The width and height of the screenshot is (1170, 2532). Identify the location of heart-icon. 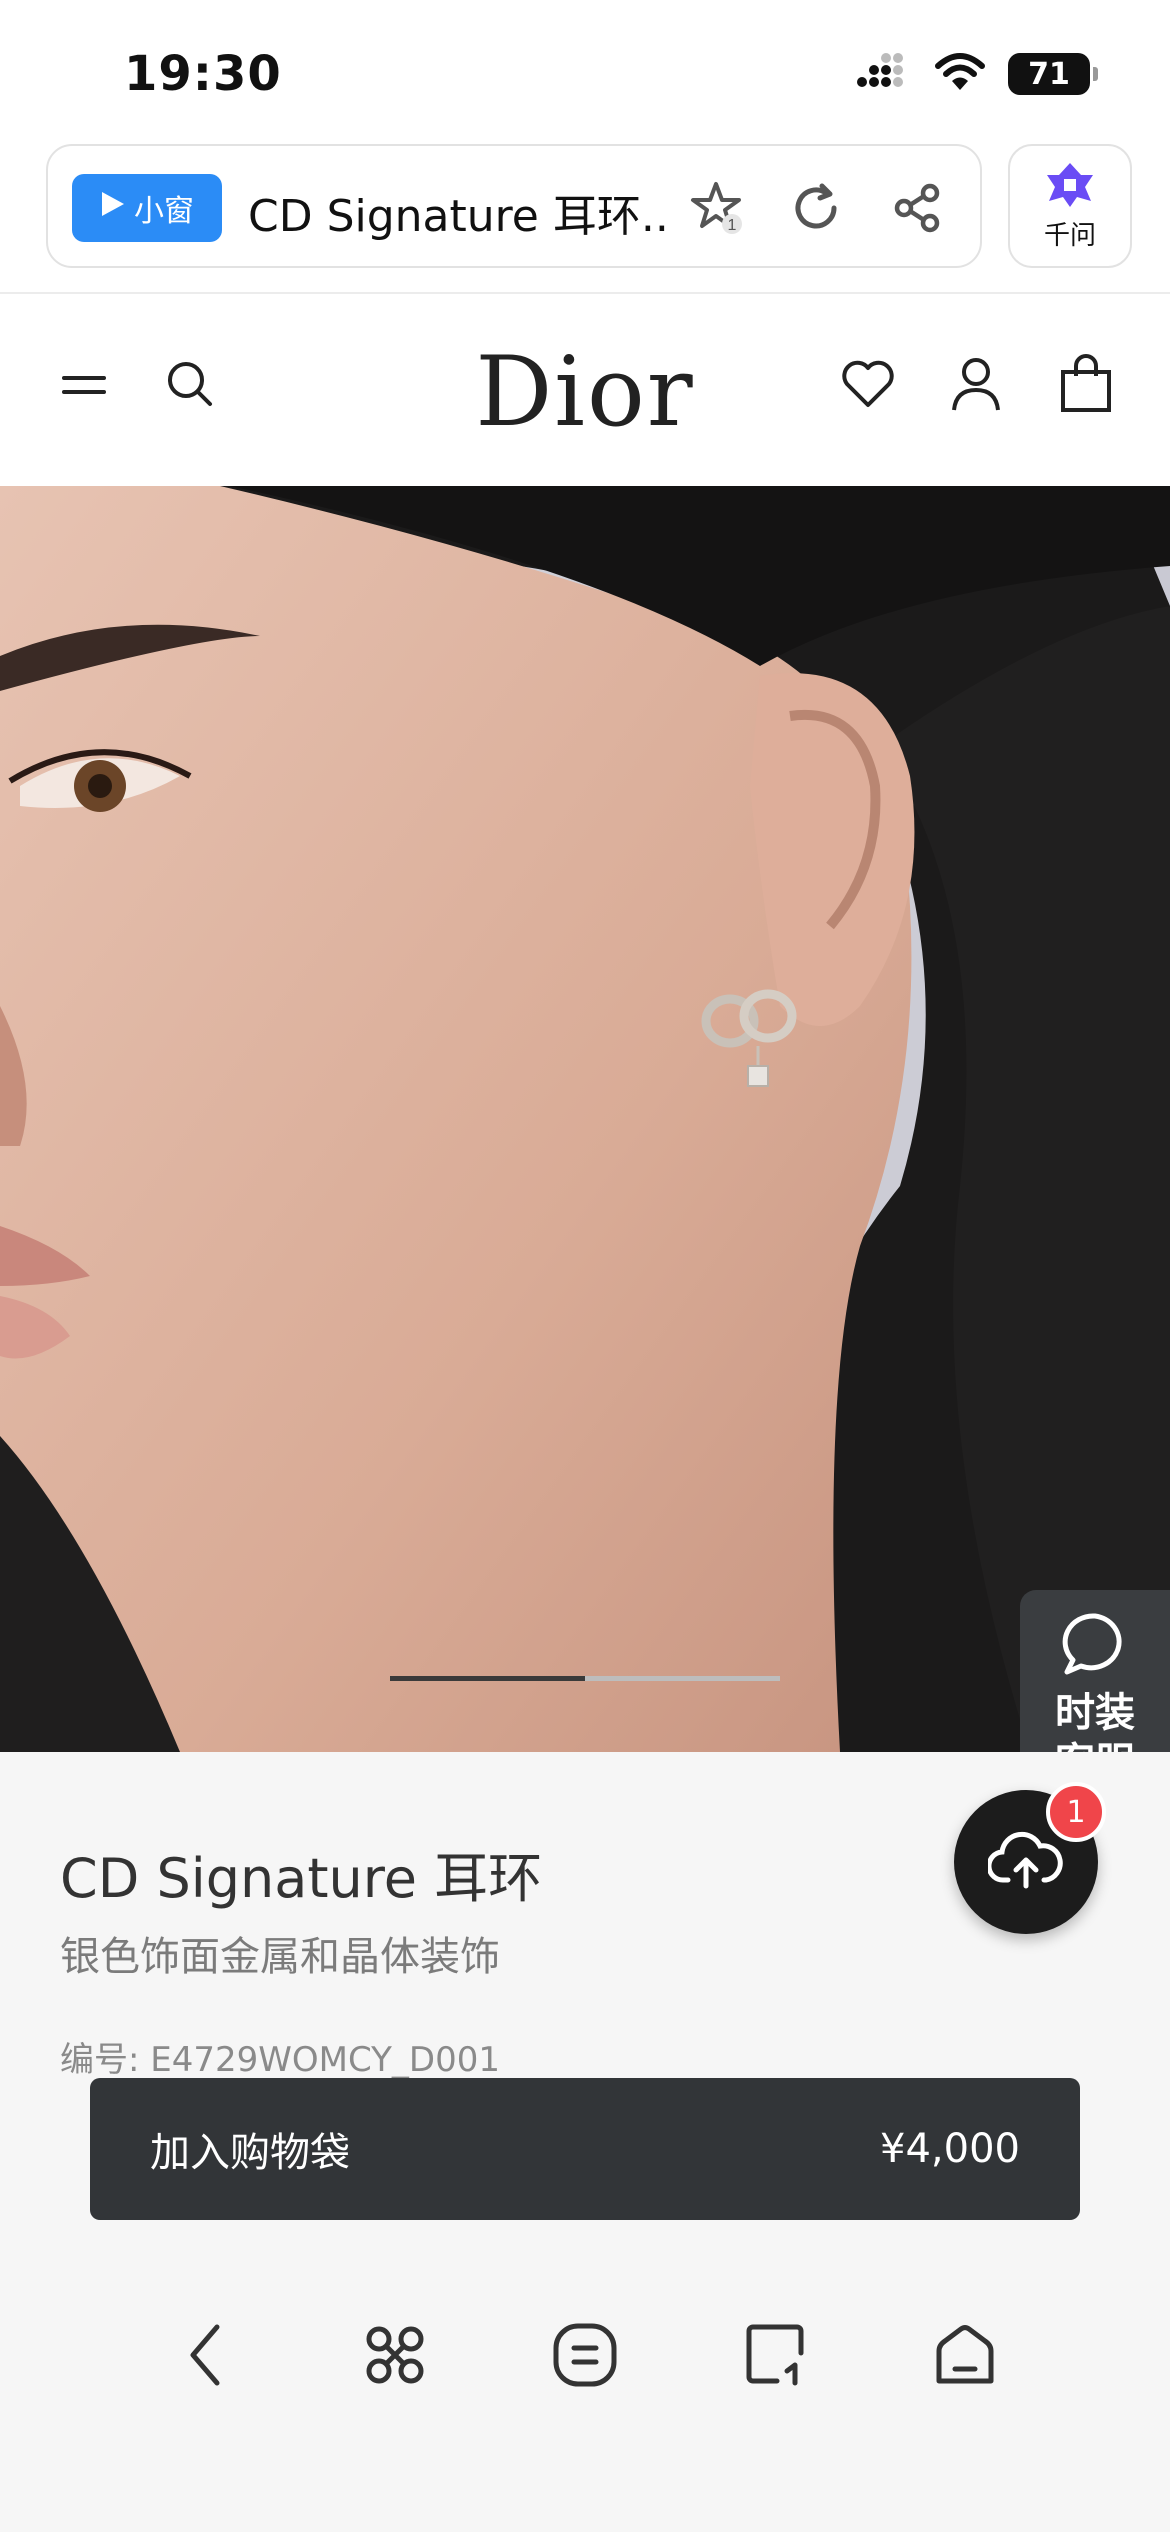
(868, 384).